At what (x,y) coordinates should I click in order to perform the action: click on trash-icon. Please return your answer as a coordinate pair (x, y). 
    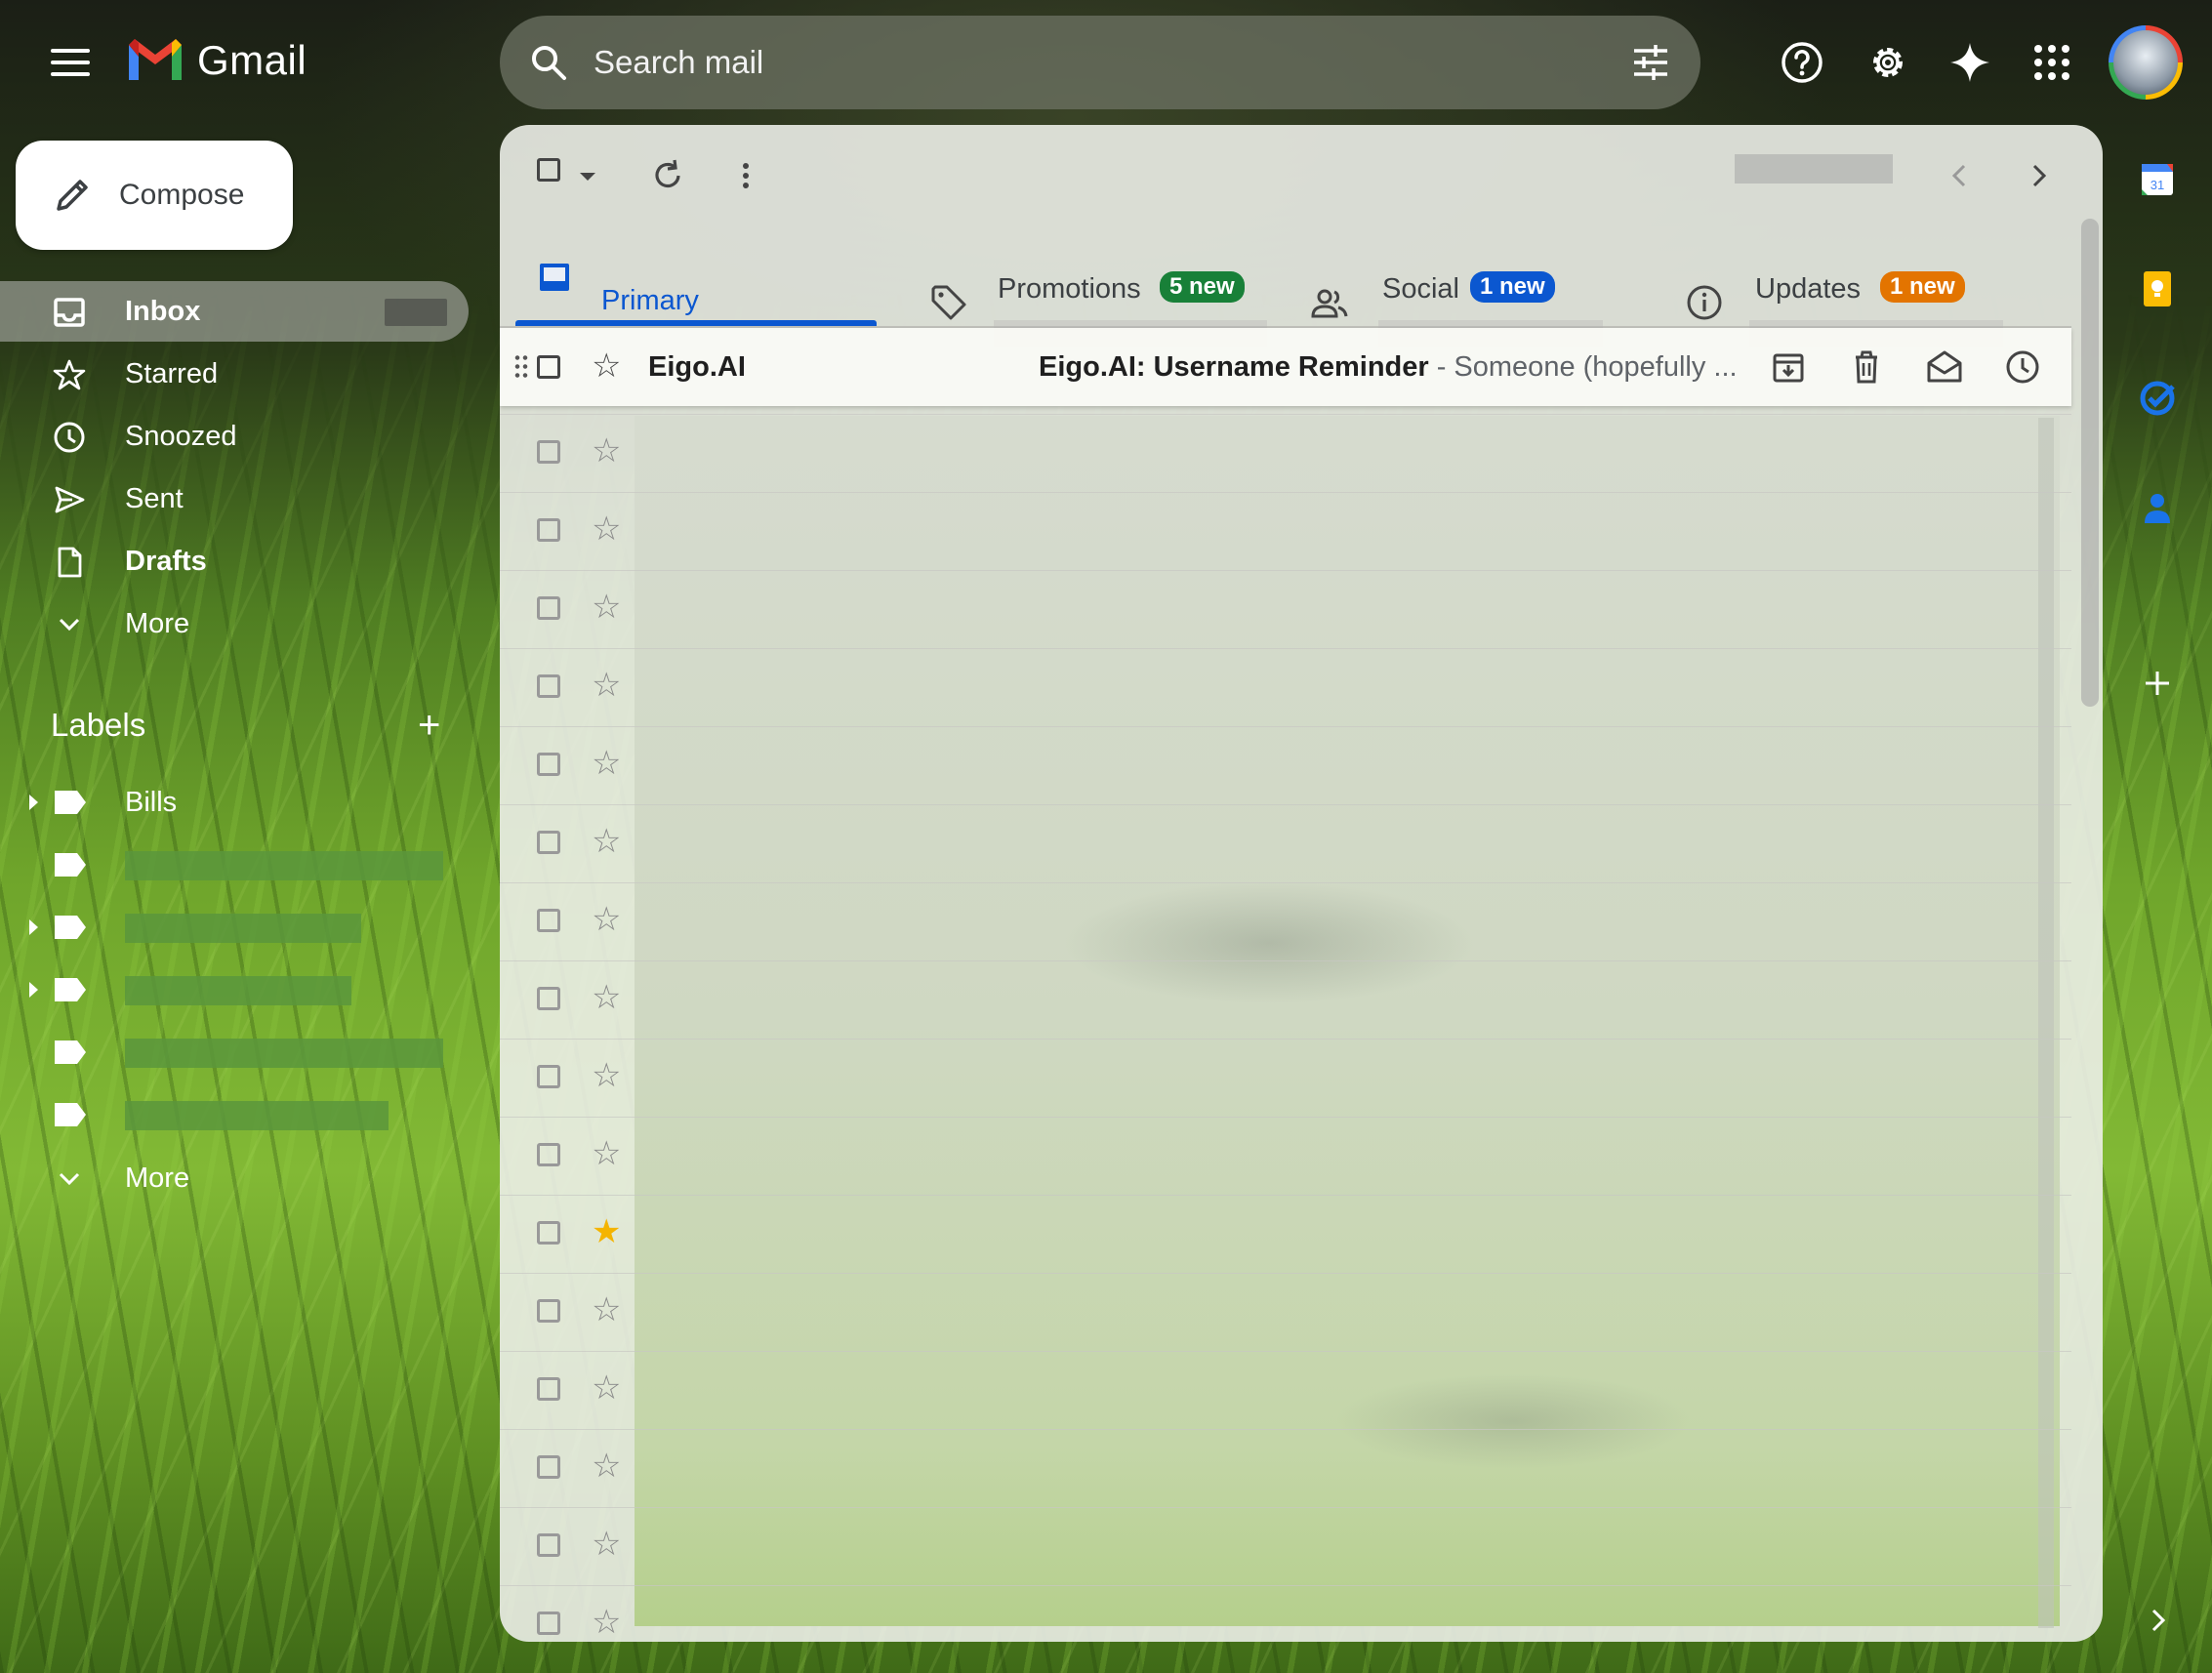
    Looking at the image, I should click on (1866, 367).